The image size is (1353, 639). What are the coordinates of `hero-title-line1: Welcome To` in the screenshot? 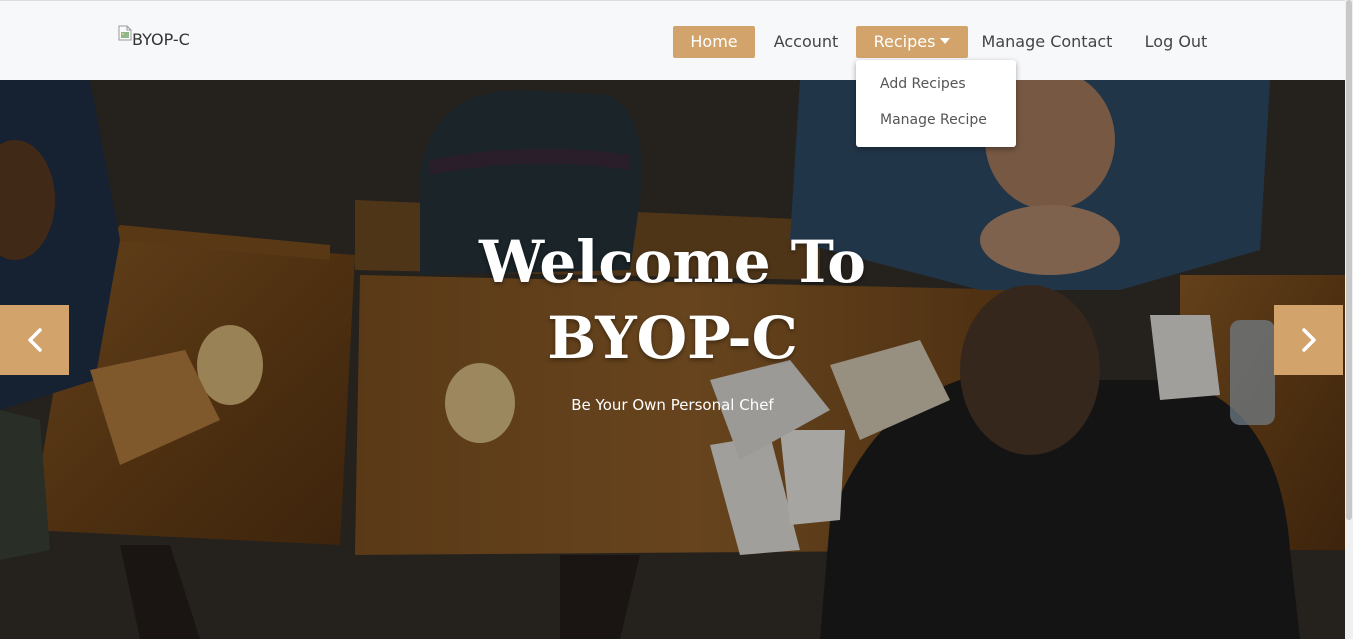 It's located at (672, 262).